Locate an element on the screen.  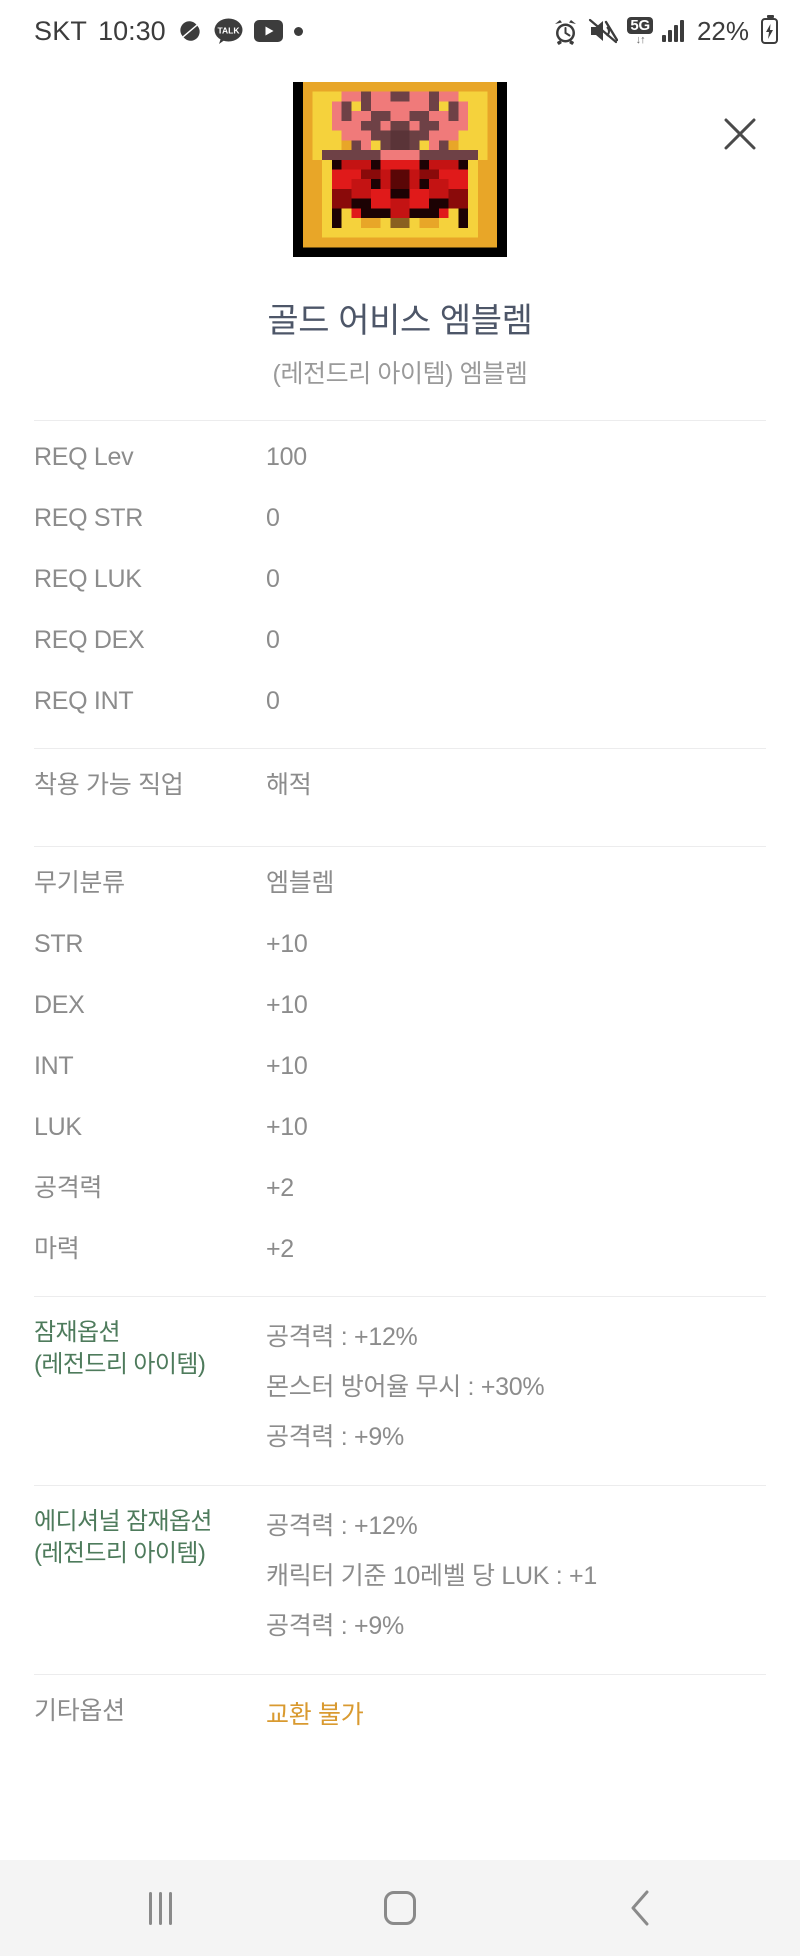
notification-dot-icon is located at coordinates (298, 31).